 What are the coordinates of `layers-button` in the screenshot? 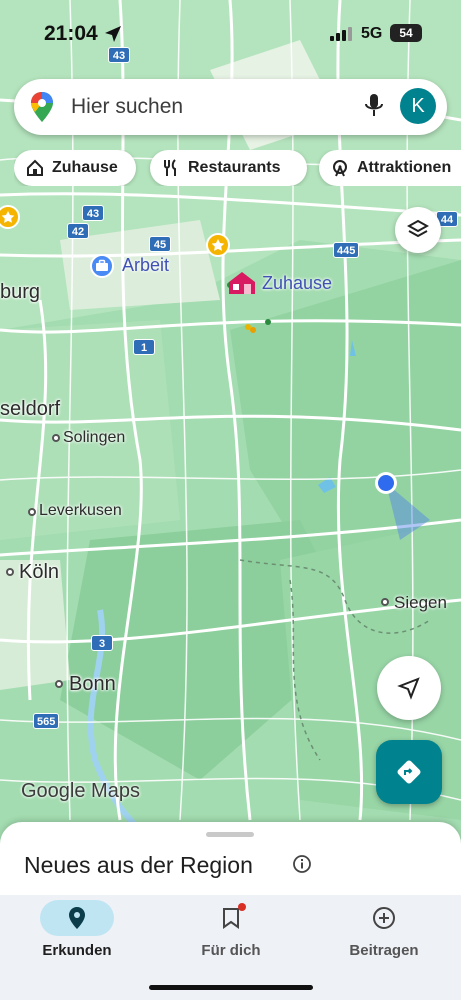 It's located at (418, 230).